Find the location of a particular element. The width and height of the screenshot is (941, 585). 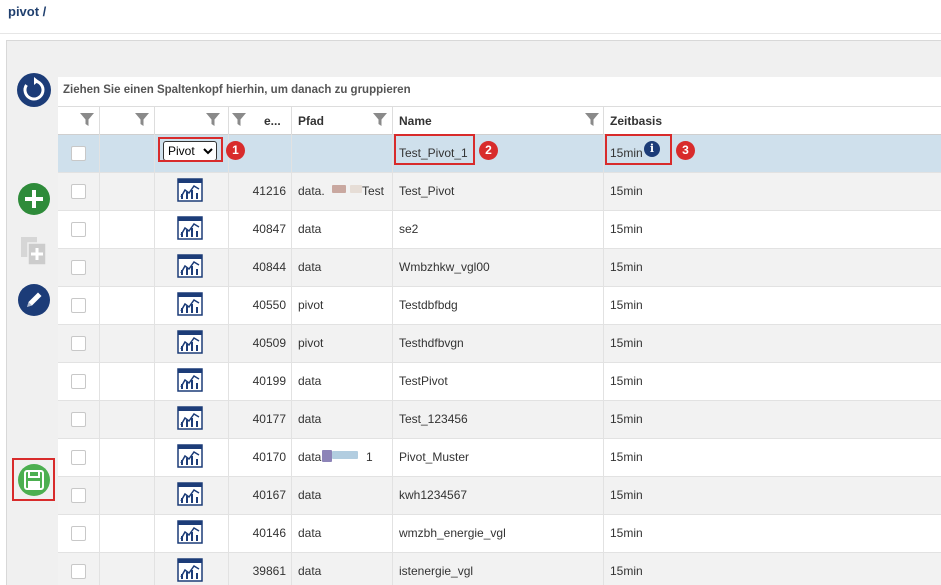

table-row: 40146 data wmzbh_energie_vgl 15min is located at coordinates (499, 534).